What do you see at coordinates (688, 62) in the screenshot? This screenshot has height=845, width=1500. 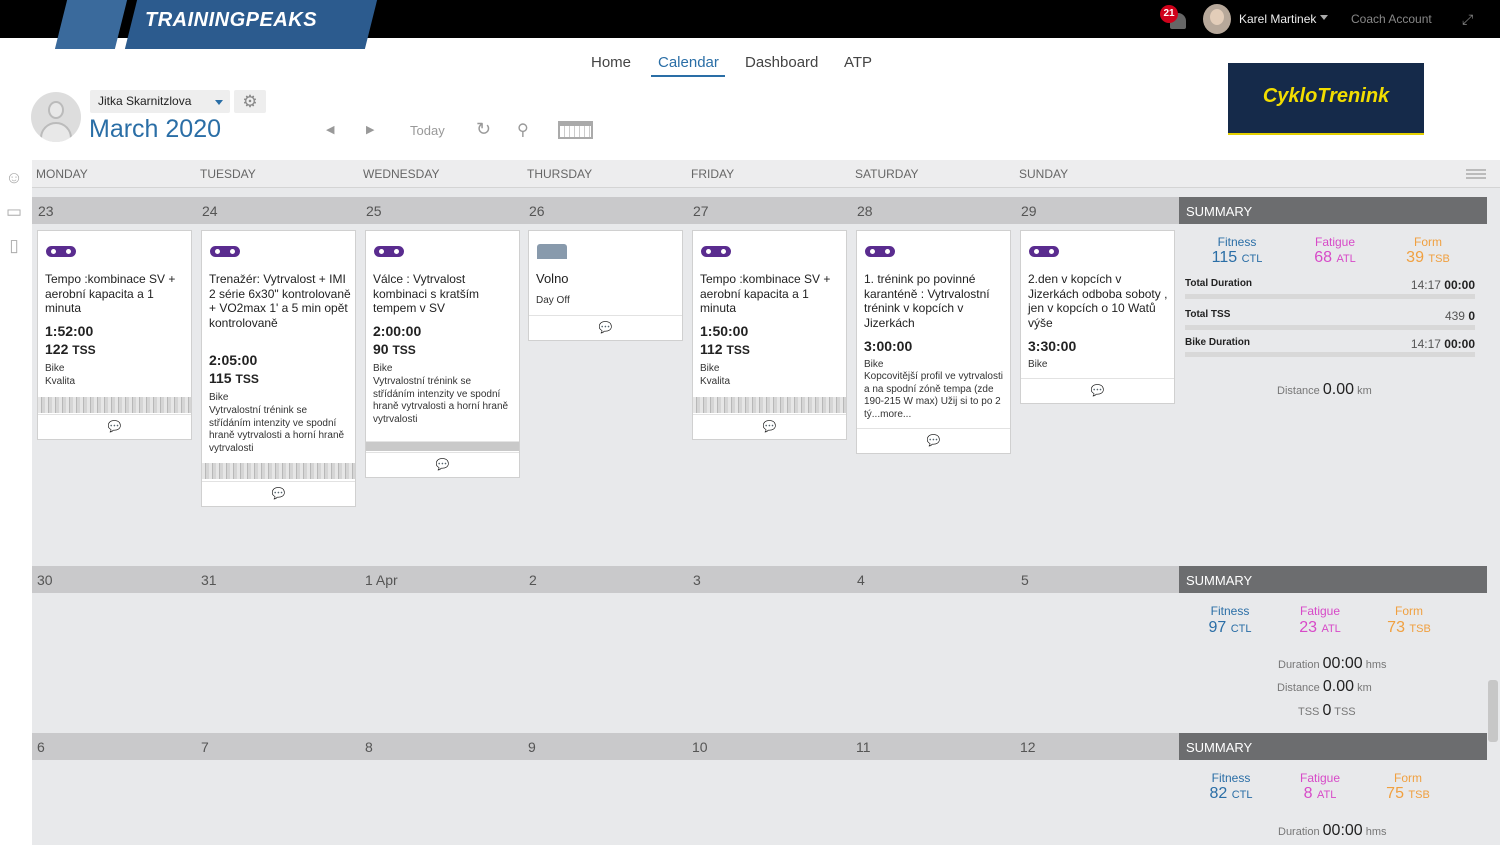 I see `nav-calendar: Calendar` at bounding box center [688, 62].